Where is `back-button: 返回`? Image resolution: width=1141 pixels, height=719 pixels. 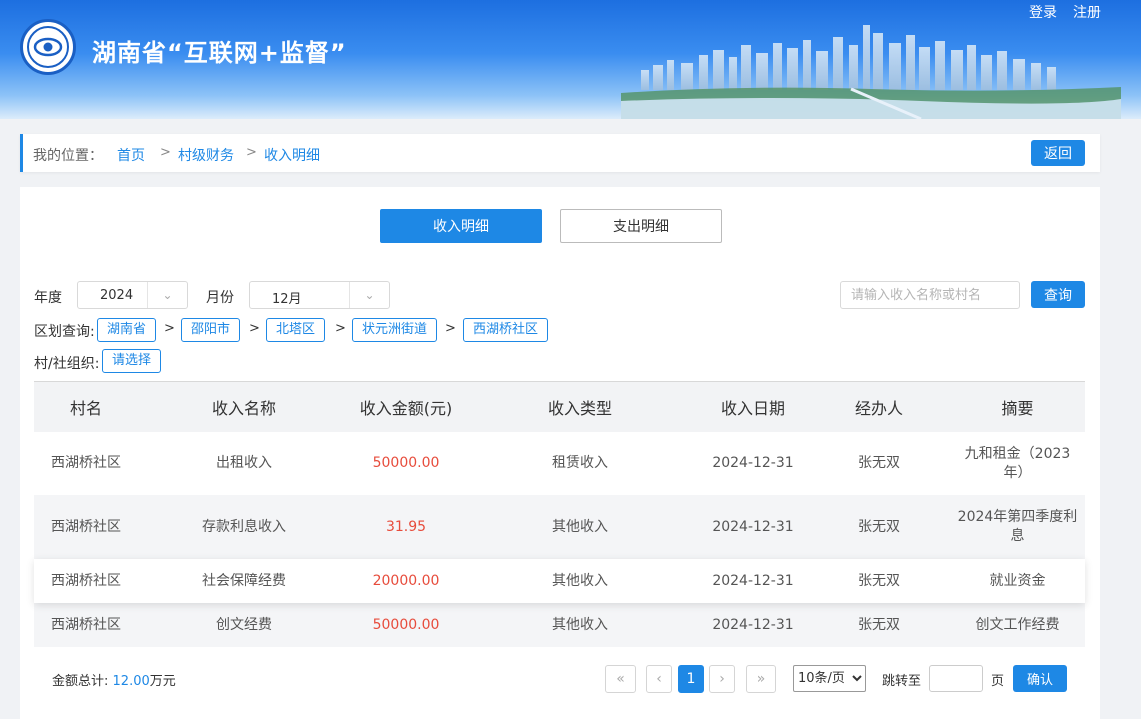
back-button: 返回 is located at coordinates (1058, 153).